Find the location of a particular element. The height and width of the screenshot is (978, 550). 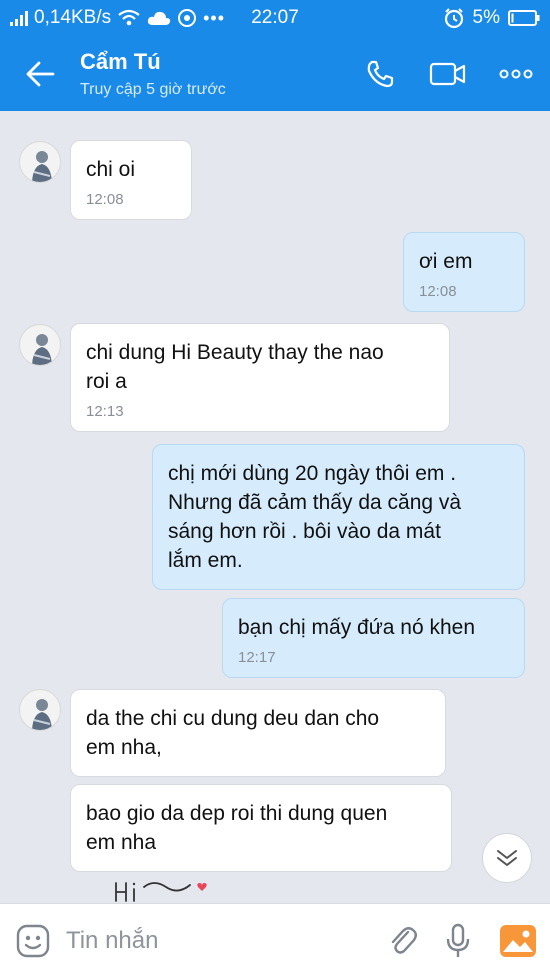

message-bubble-outgoing: bạn chị mấy đứa nó khen 12:17 is located at coordinates (373, 638).